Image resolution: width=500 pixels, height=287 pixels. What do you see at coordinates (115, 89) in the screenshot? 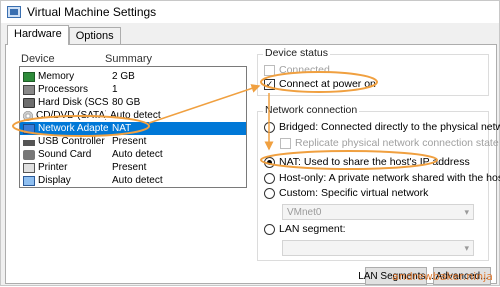
I see `device-summary: 1` at bounding box center [115, 89].